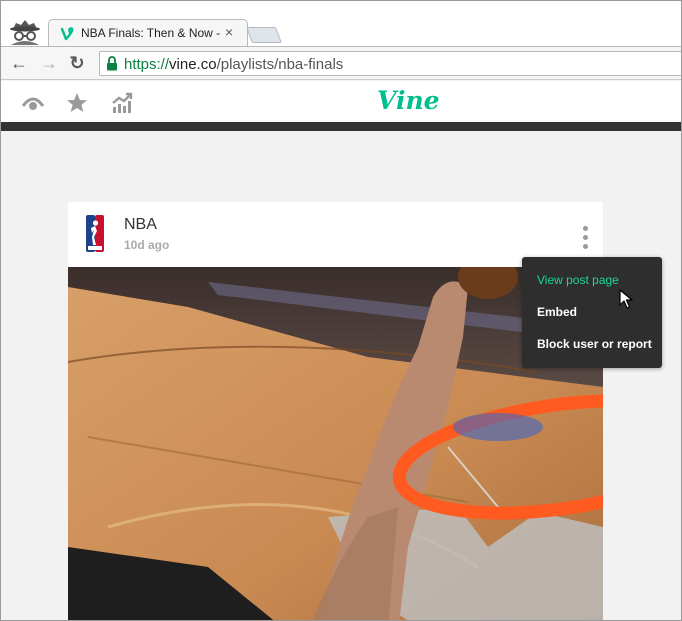 The height and width of the screenshot is (621, 682). Describe the element at coordinates (112, 63) in the screenshot. I see `lock-icon` at that location.